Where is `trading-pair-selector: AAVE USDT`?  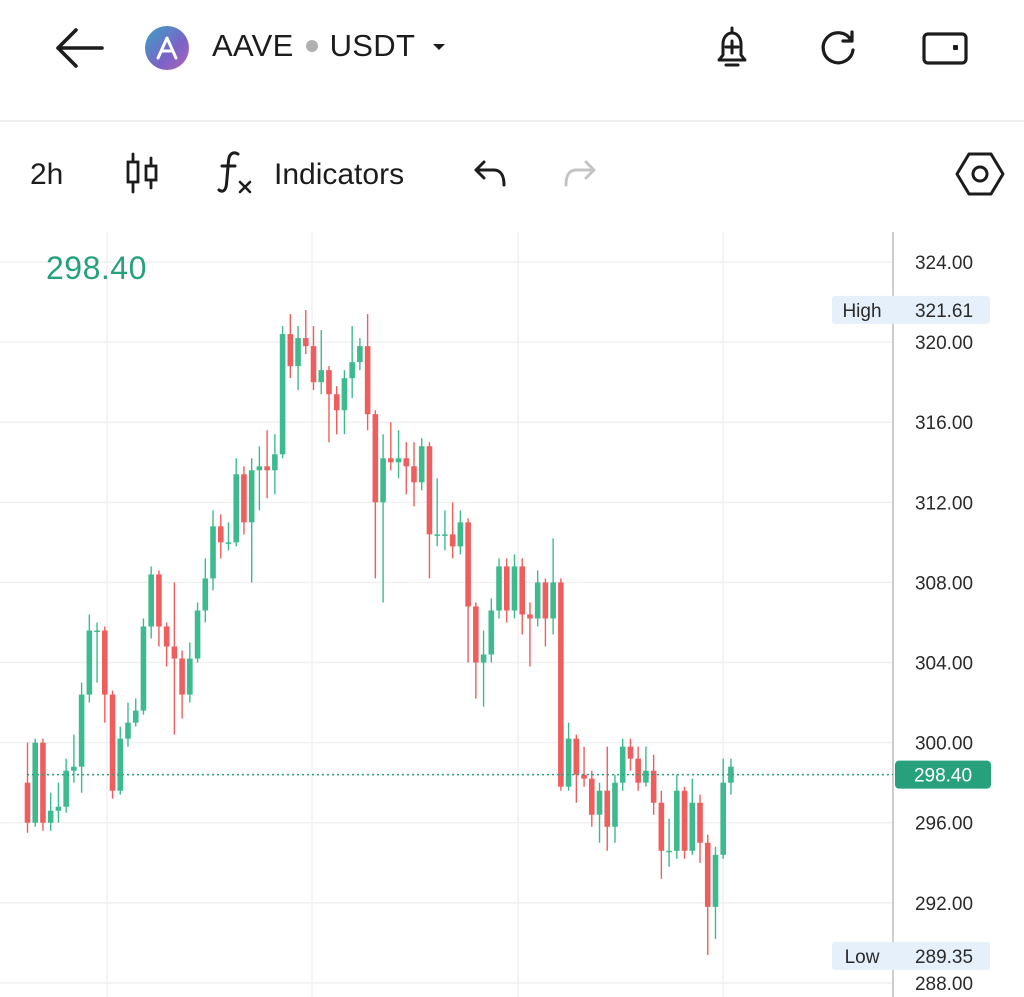
trading-pair-selector: AAVE USDT is located at coordinates (313, 46).